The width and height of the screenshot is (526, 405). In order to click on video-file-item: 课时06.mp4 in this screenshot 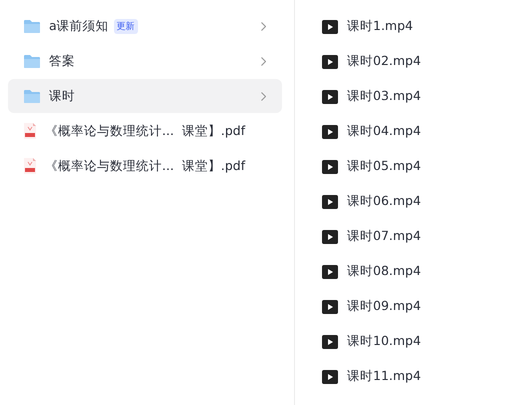, I will do `click(424, 201)`.